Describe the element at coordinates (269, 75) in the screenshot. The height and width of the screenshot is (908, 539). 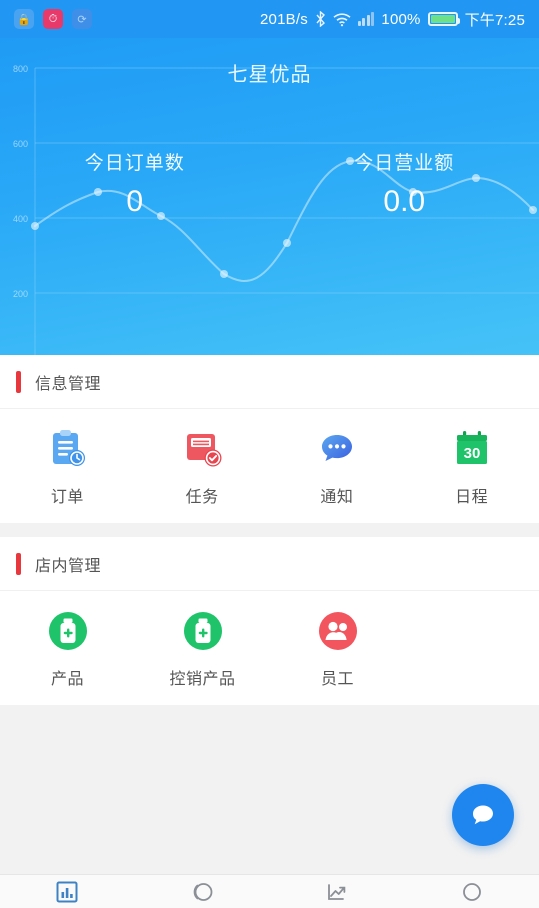
I see `page-title: 七星优品` at that location.